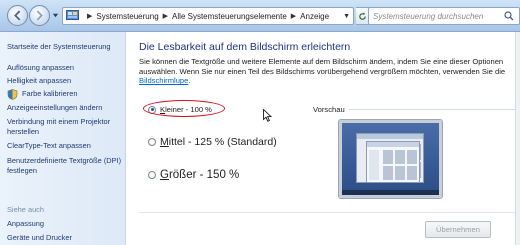  What do you see at coordinates (72, 94) in the screenshot?
I see `sidebar-item-farbe-kalibrieren: Farbe kalibrieren` at bounding box center [72, 94].